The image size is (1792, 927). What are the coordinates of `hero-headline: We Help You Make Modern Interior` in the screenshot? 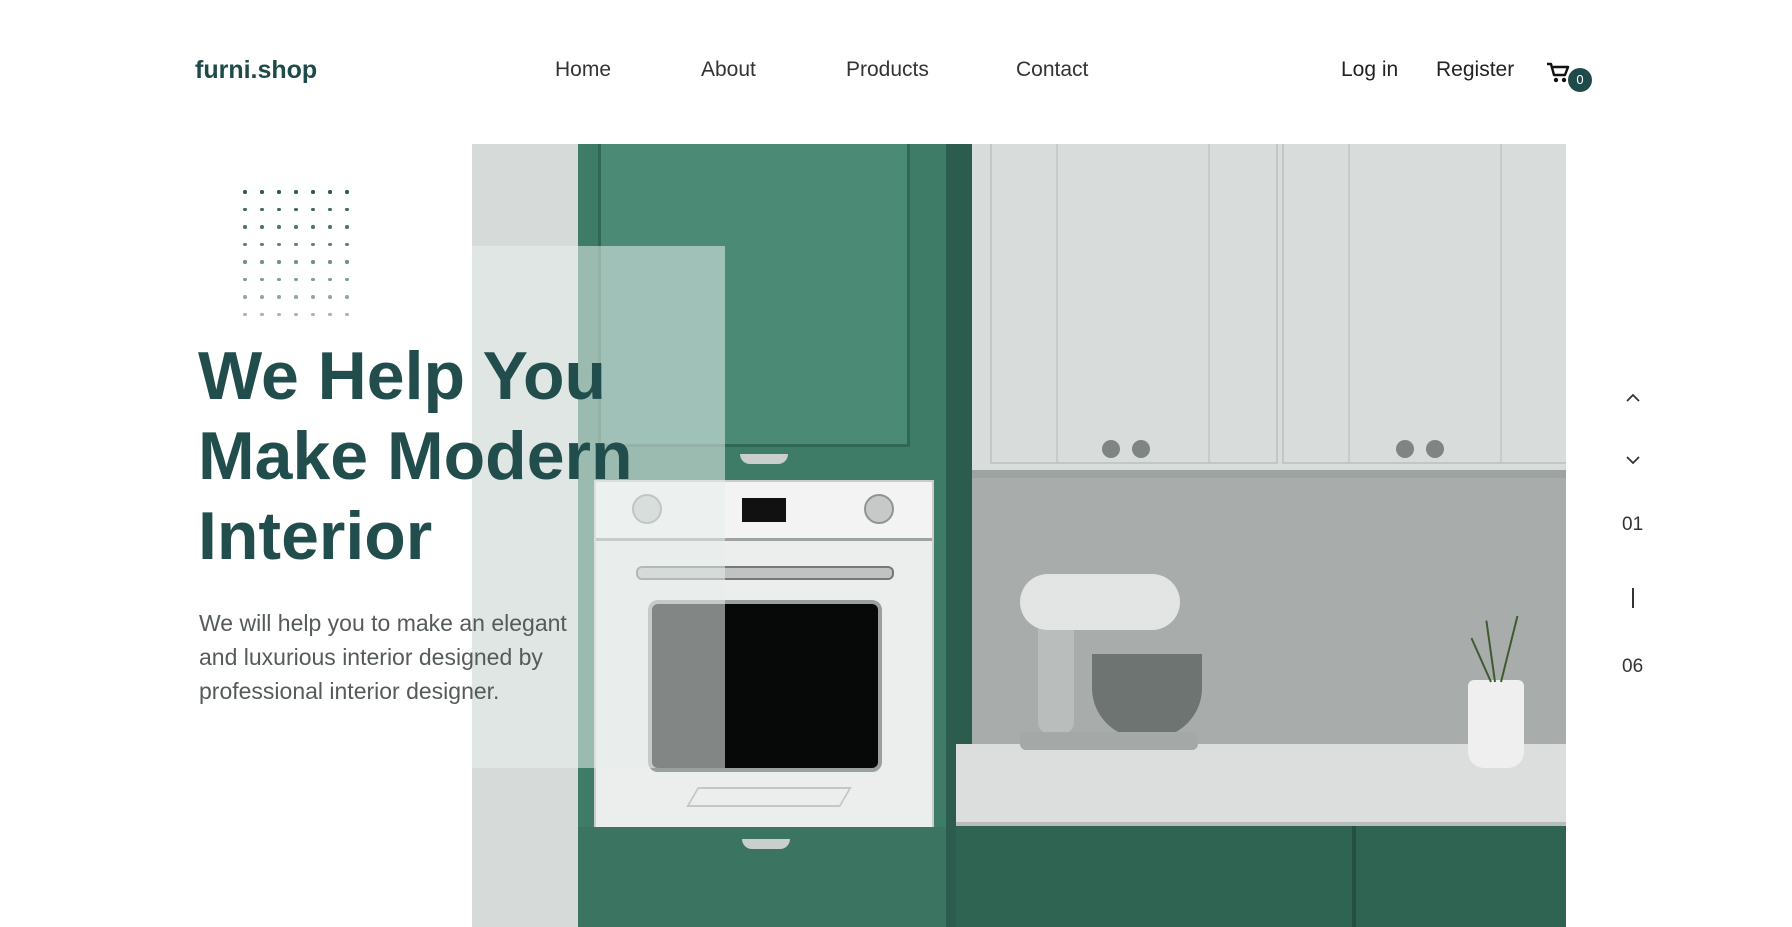 It's located at (415, 456).